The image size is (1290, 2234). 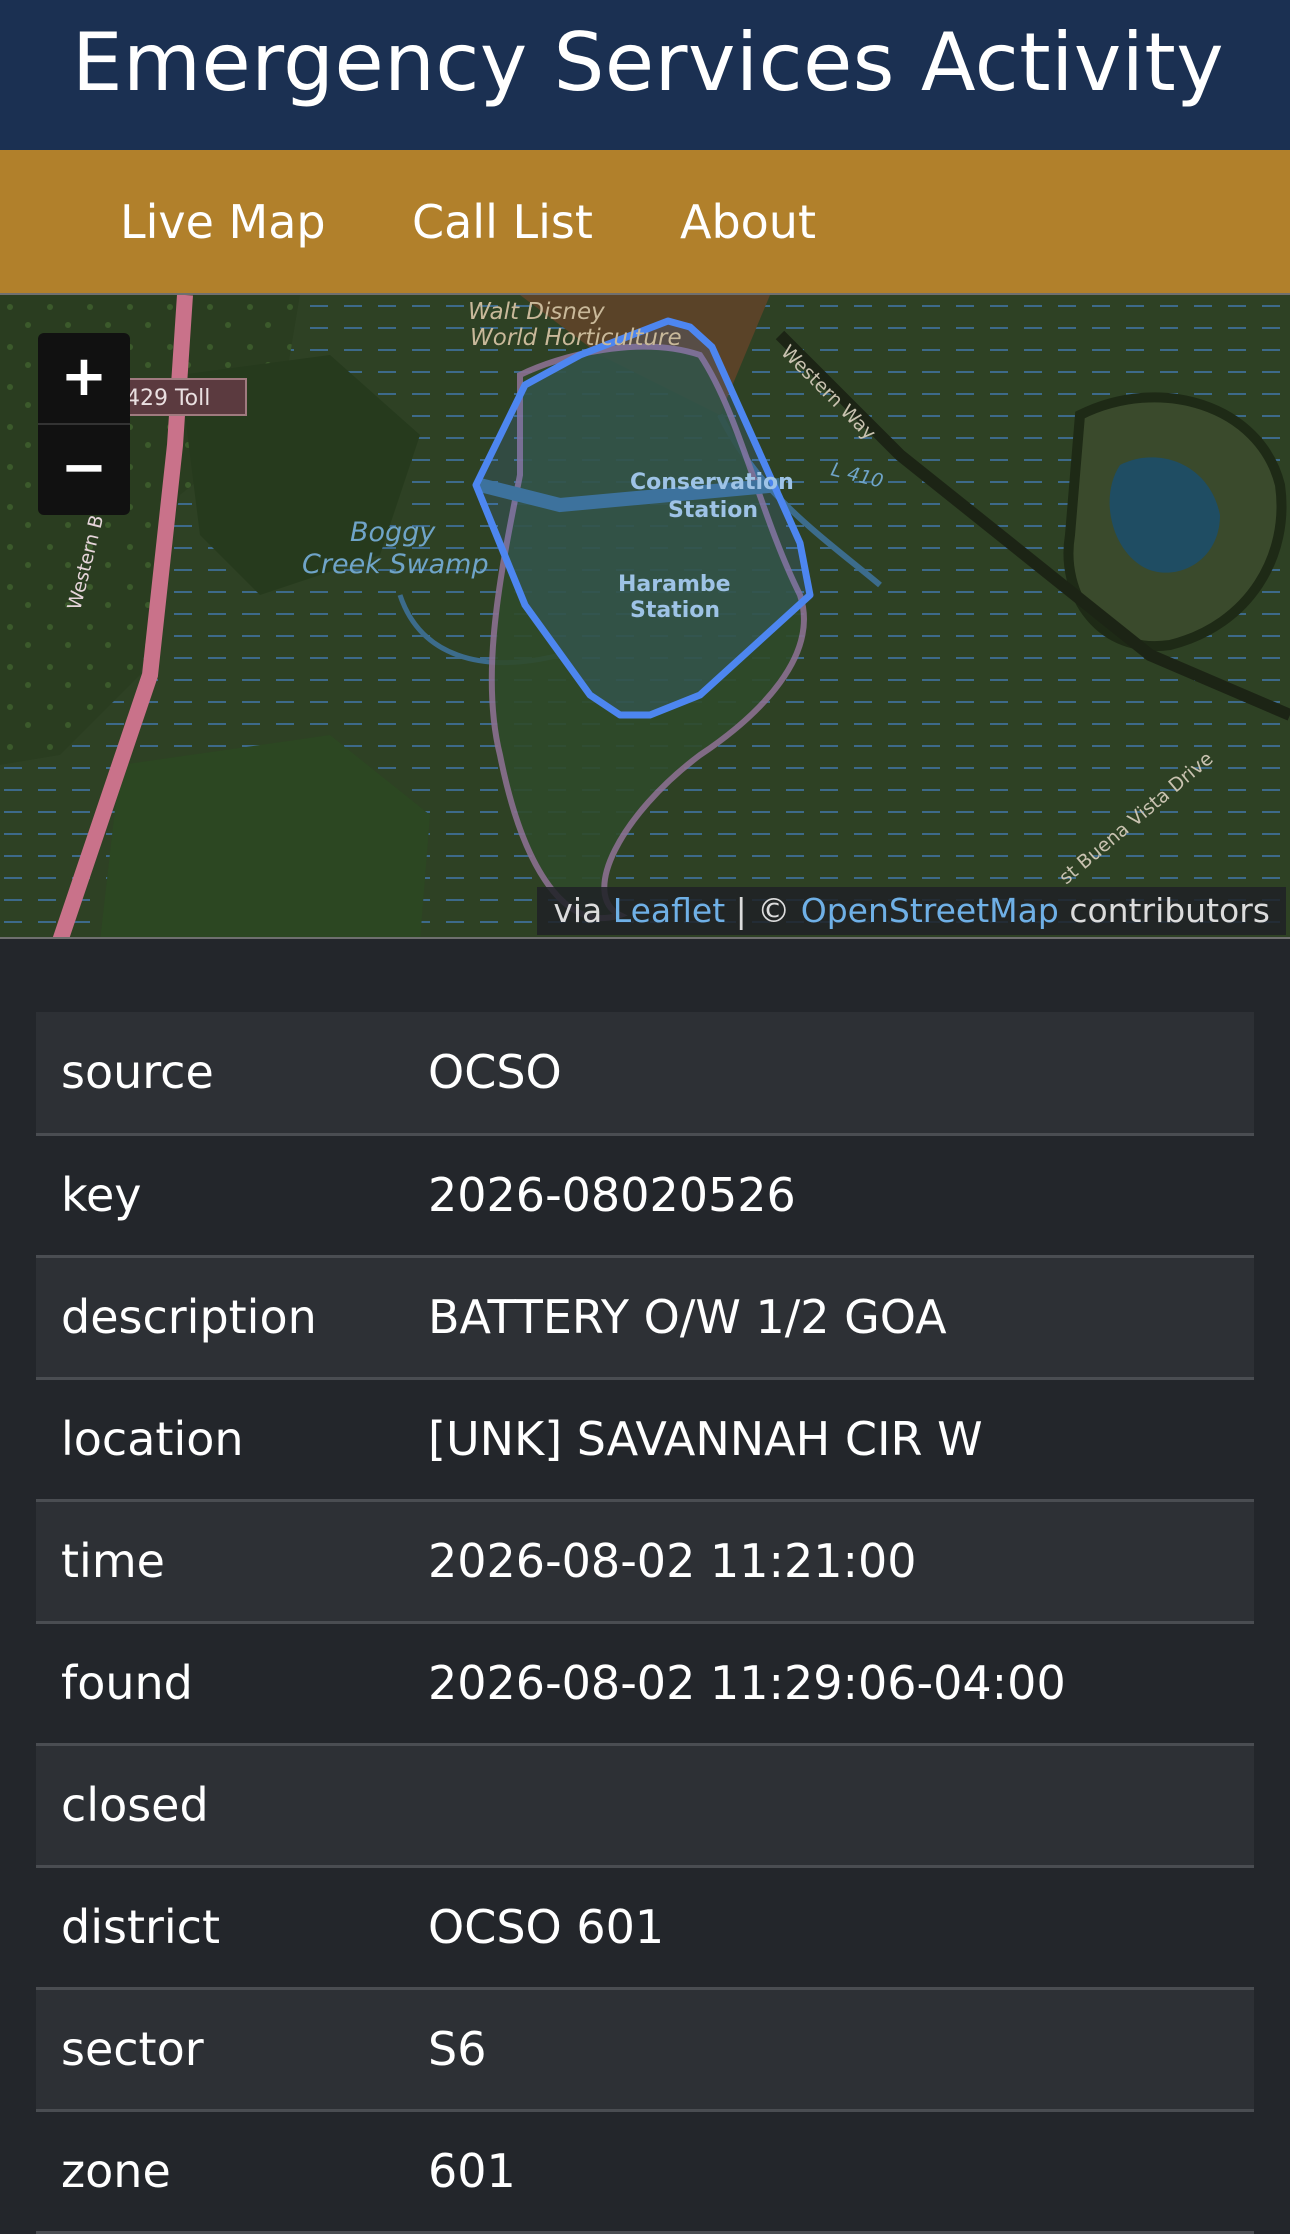 What do you see at coordinates (393, 532) in the screenshot?
I see `map-label-boggy: Boggy` at bounding box center [393, 532].